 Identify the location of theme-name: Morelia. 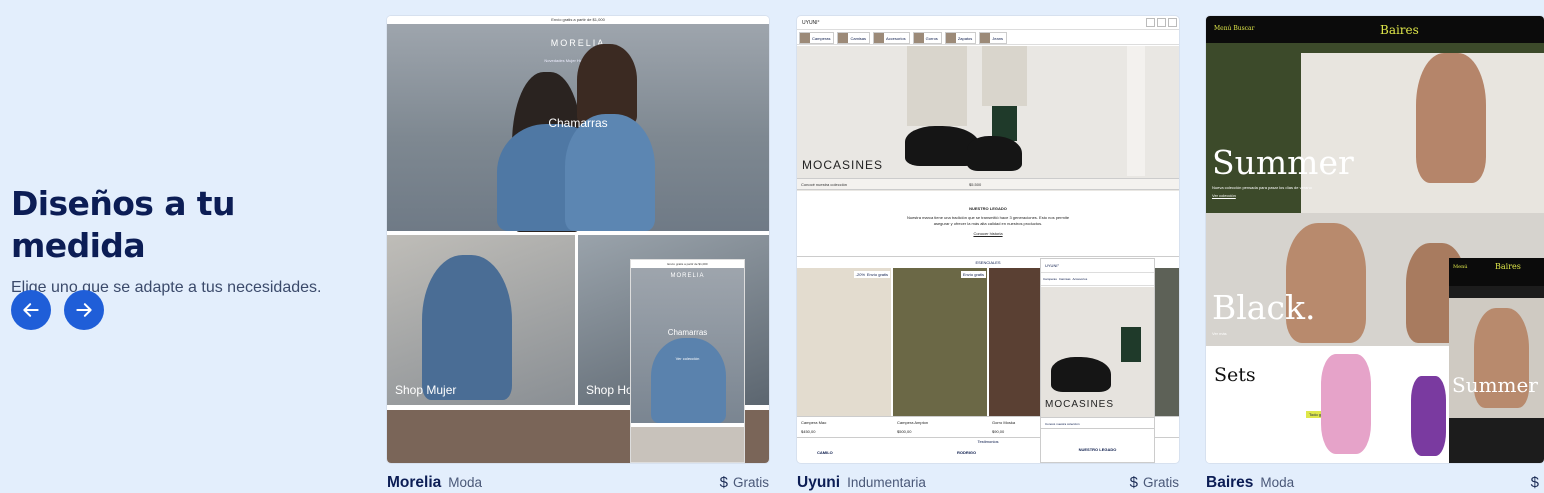
(414, 482).